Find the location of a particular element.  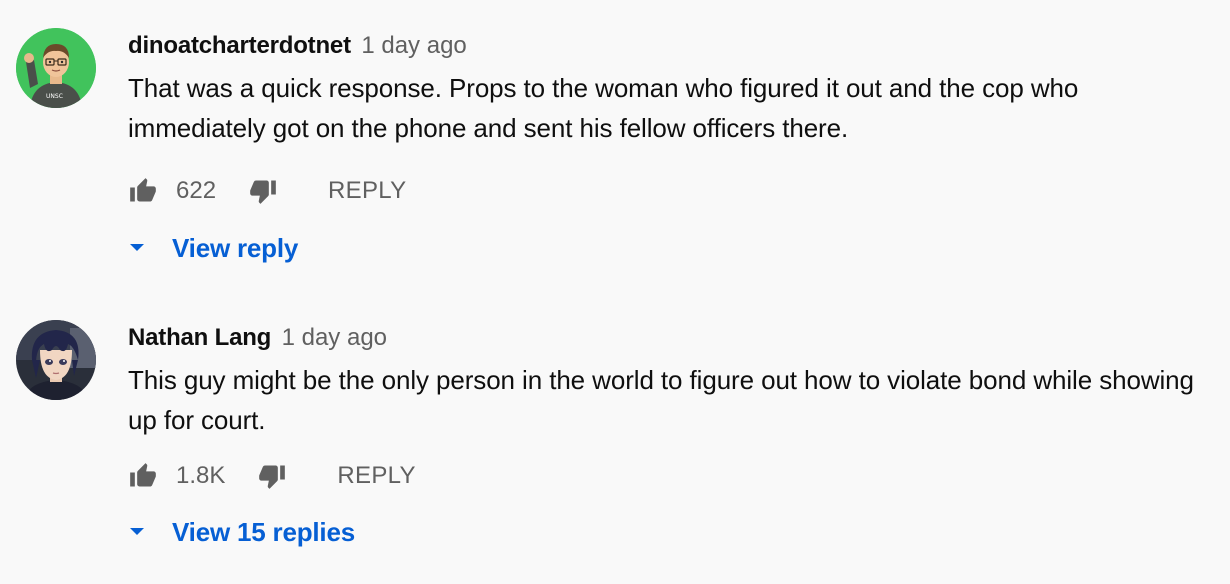

view-replies-button: View reply is located at coordinates (213, 248).